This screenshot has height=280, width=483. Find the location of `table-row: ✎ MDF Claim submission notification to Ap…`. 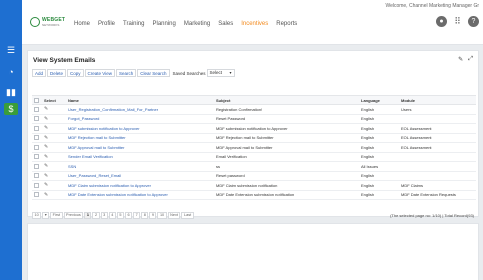

table-row: ✎ MDF Claim submission notification to Ap… is located at coordinates (254, 185).